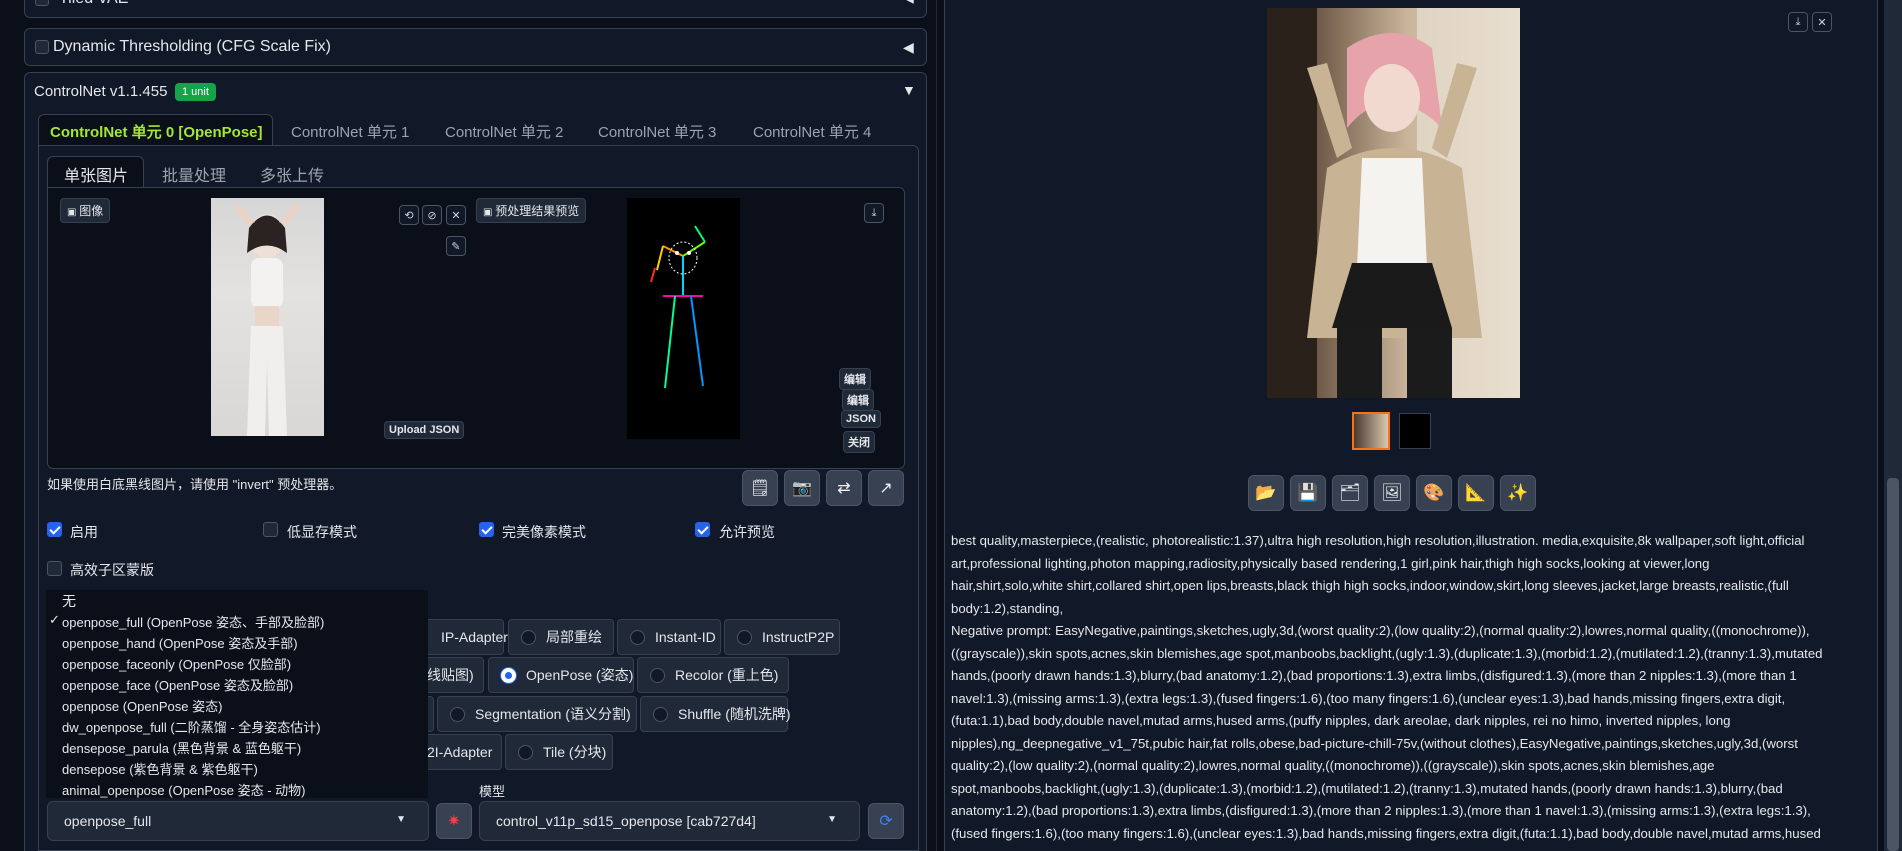 The height and width of the screenshot is (851, 1902). I want to click on control-type-instruct-p2p: InstructP2P, so click(782, 637).